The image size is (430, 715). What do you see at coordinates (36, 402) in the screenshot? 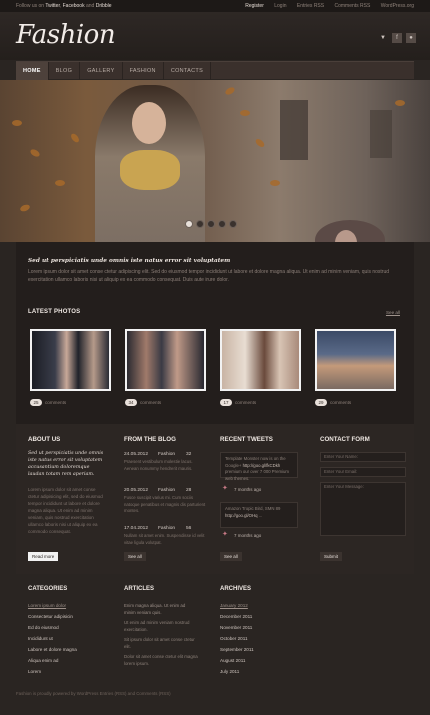
I see `comment-count-badge: 25` at bounding box center [36, 402].